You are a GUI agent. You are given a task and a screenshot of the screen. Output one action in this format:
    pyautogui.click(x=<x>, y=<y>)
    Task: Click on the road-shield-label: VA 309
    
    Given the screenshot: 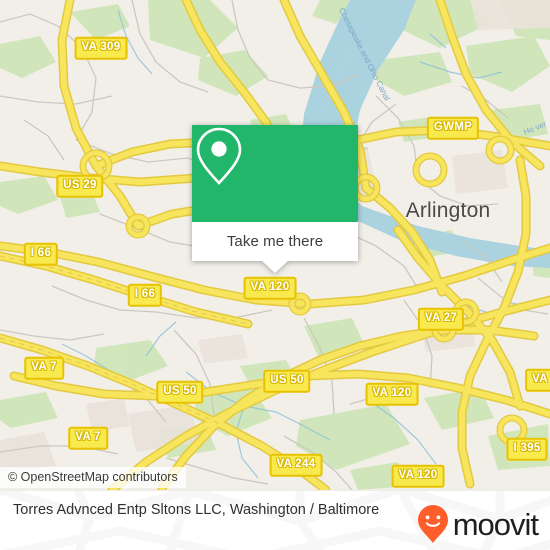 What is the action you would take?
    pyautogui.click(x=101, y=48)
    